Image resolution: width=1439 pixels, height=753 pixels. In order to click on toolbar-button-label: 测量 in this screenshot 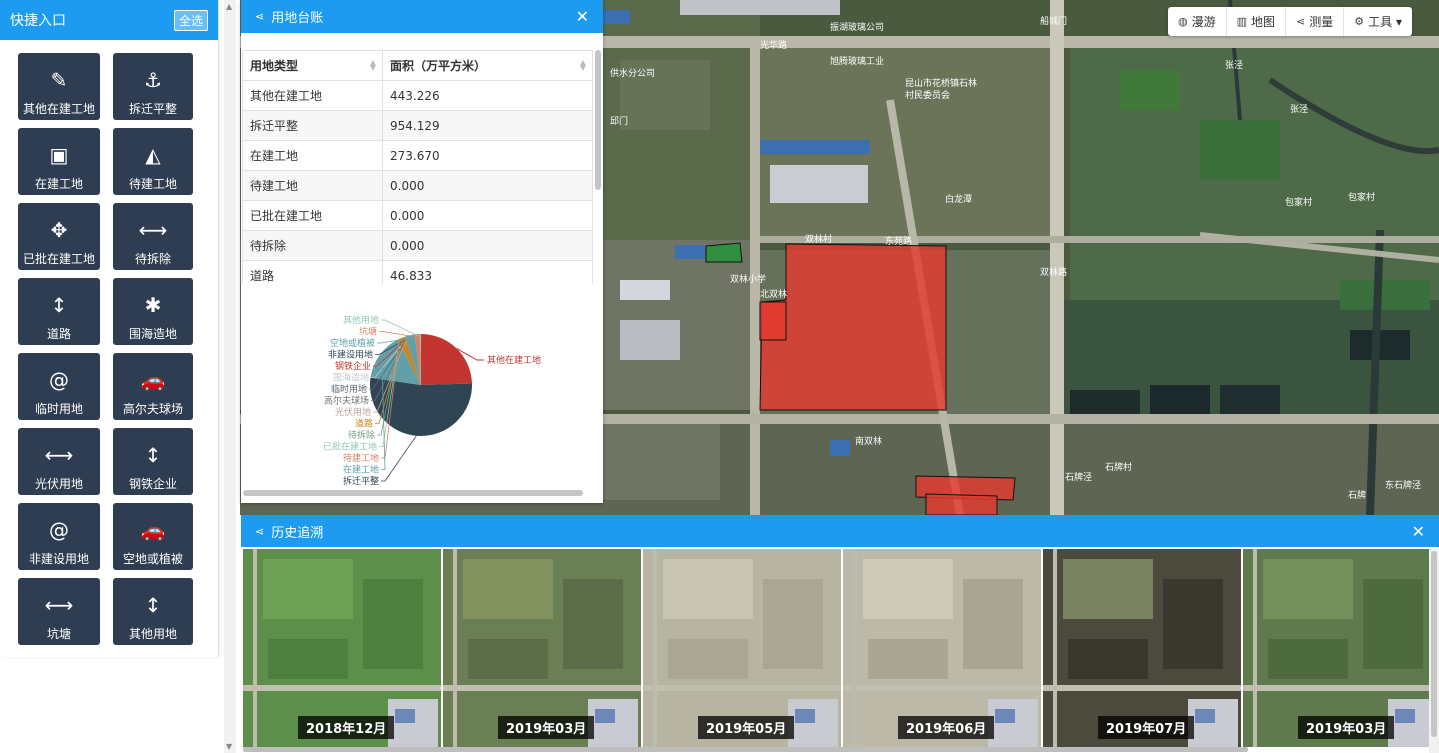, I will do `click(1321, 22)`.